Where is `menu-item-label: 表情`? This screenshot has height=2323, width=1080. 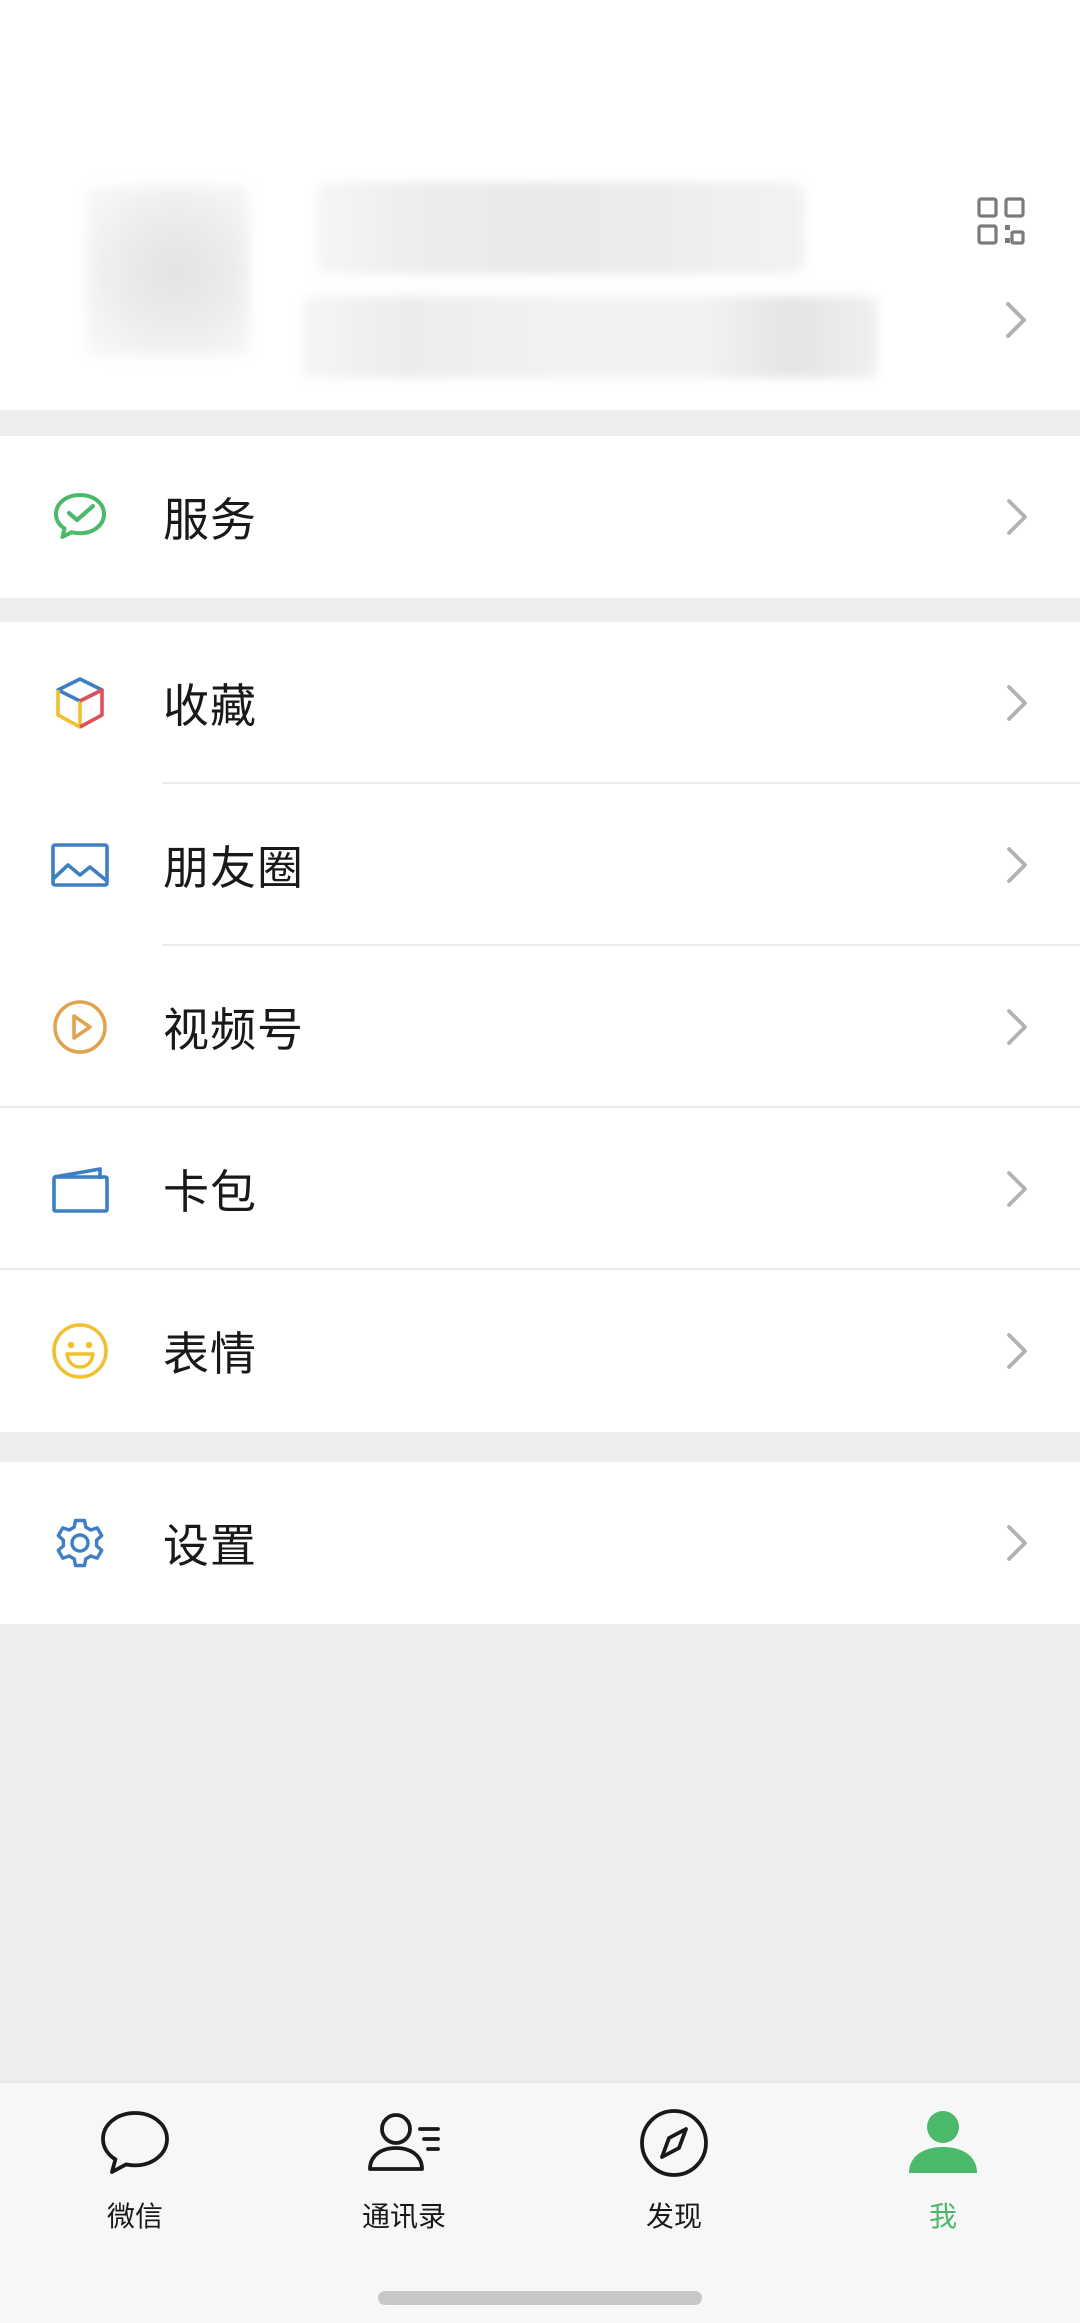
menu-item-label: 表情 is located at coordinates (210, 1354).